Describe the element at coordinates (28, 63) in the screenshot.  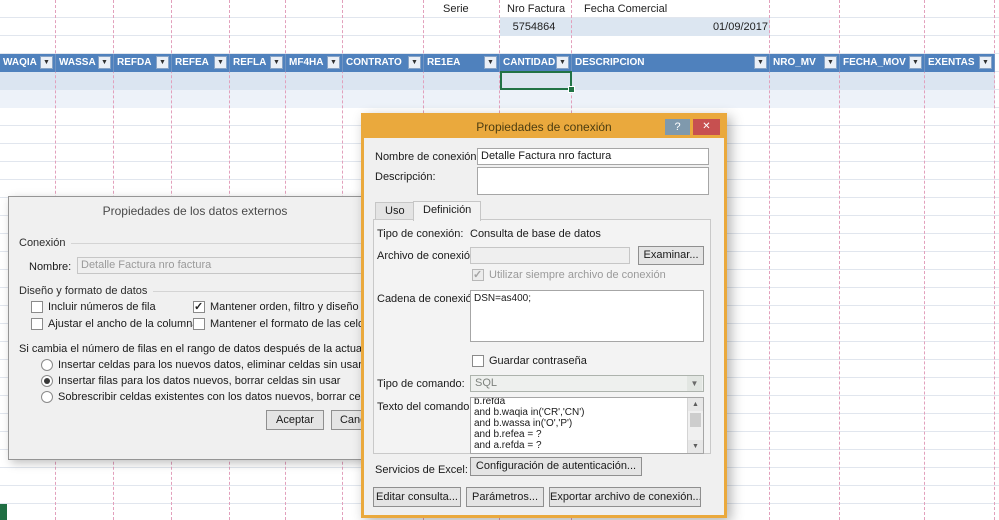
I see `column-header-waqia: WAQIA ▼` at that location.